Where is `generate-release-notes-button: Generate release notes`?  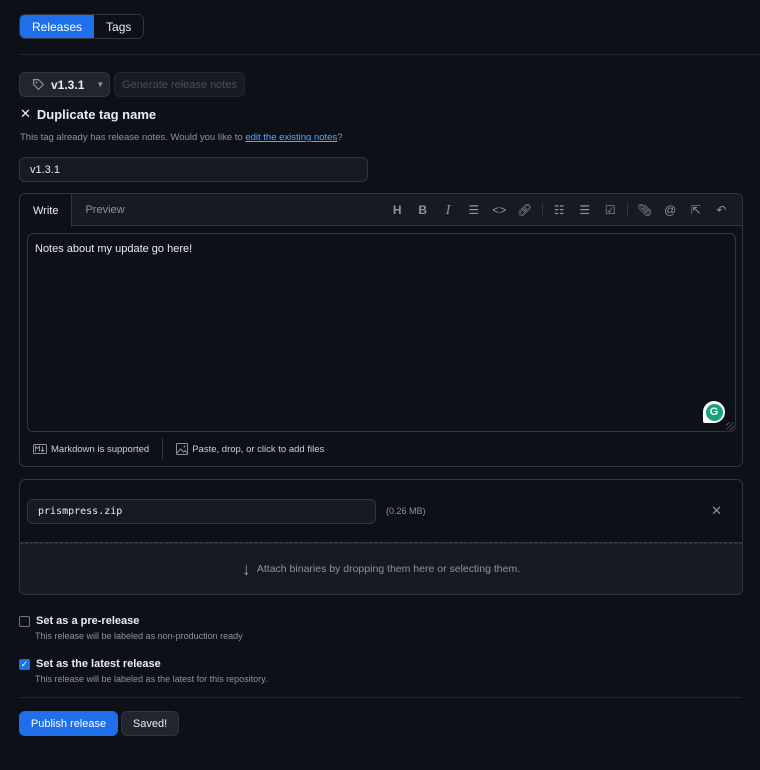 generate-release-notes-button: Generate release notes is located at coordinates (179, 84).